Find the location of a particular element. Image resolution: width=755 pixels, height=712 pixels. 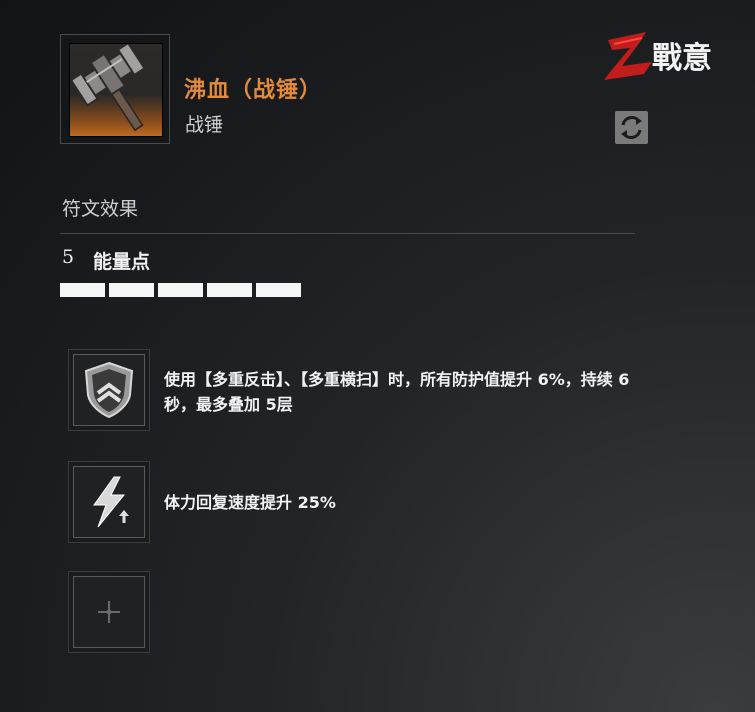

energy-label: 能量点 is located at coordinates (122, 262).